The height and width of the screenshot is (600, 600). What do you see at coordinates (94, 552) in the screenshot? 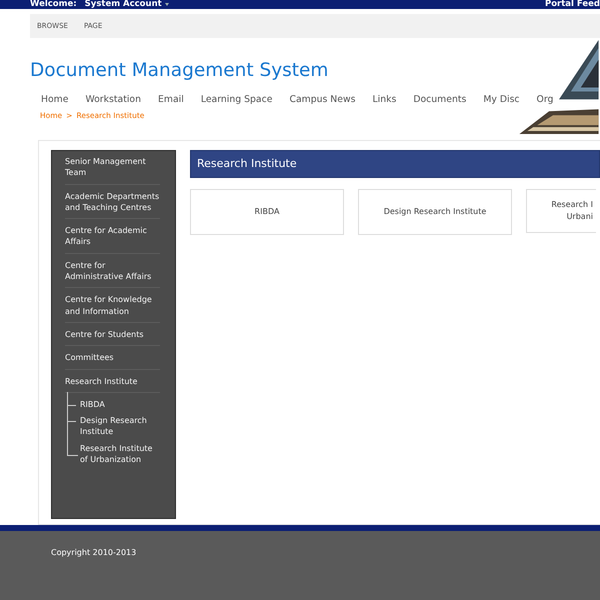
I see `copyright-text: Copyright 2010-2013` at bounding box center [94, 552].